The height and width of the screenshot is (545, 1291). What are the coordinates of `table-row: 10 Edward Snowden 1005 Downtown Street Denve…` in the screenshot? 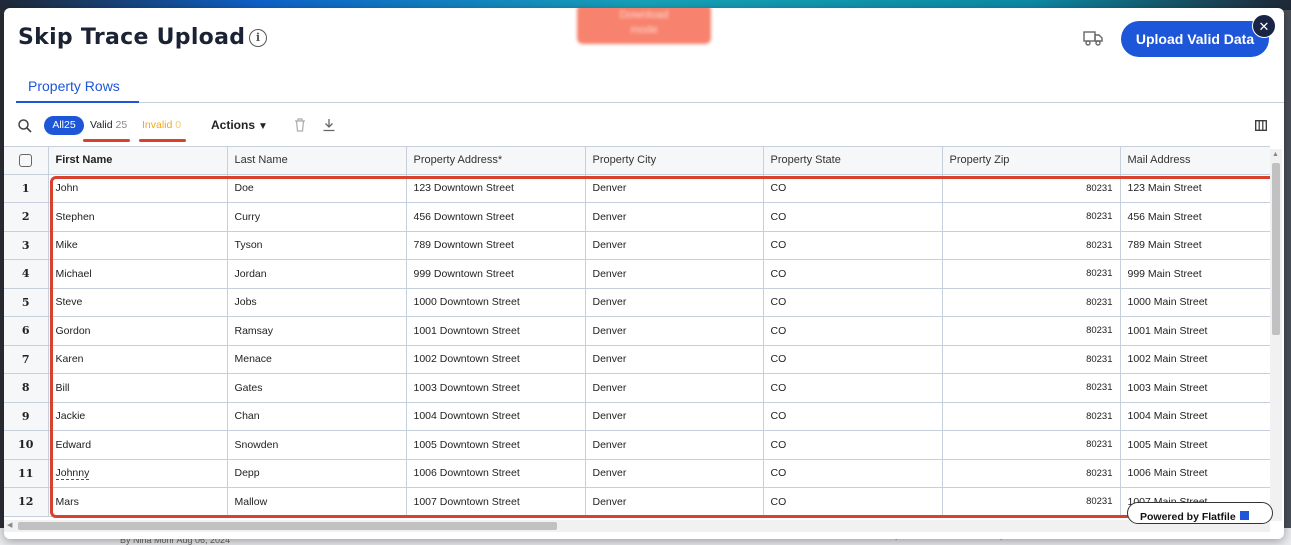 It's located at (637, 445).